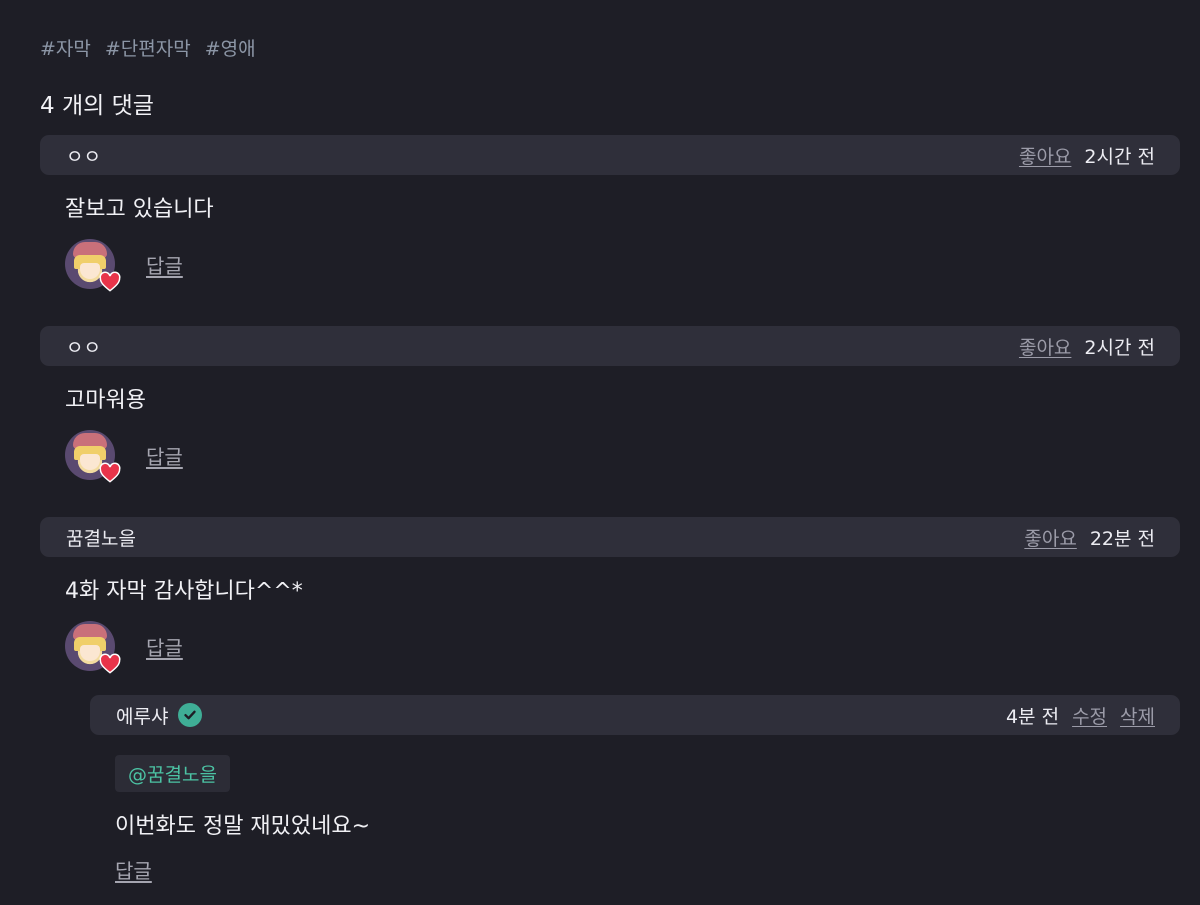 The width and height of the screenshot is (1200, 905). Describe the element at coordinates (1122, 538) in the screenshot. I see `comment-time: 22분 전` at that location.